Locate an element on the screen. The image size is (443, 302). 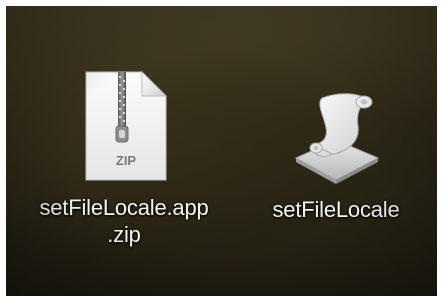
script-scroll-icon is located at coordinates (337, 138).